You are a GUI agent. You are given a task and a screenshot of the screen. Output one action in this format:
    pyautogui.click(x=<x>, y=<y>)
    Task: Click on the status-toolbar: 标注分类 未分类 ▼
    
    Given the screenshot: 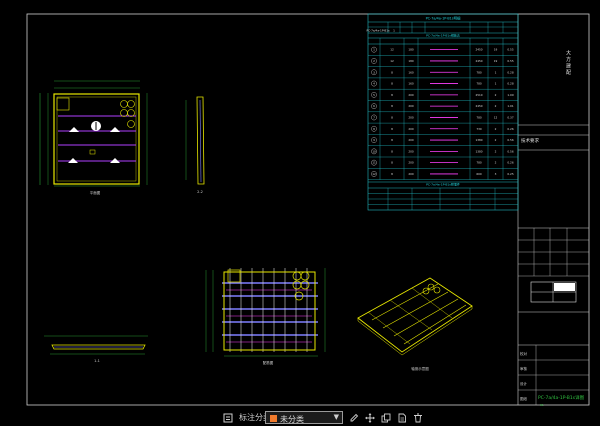 What is the action you would take?
    pyautogui.click(x=300, y=418)
    